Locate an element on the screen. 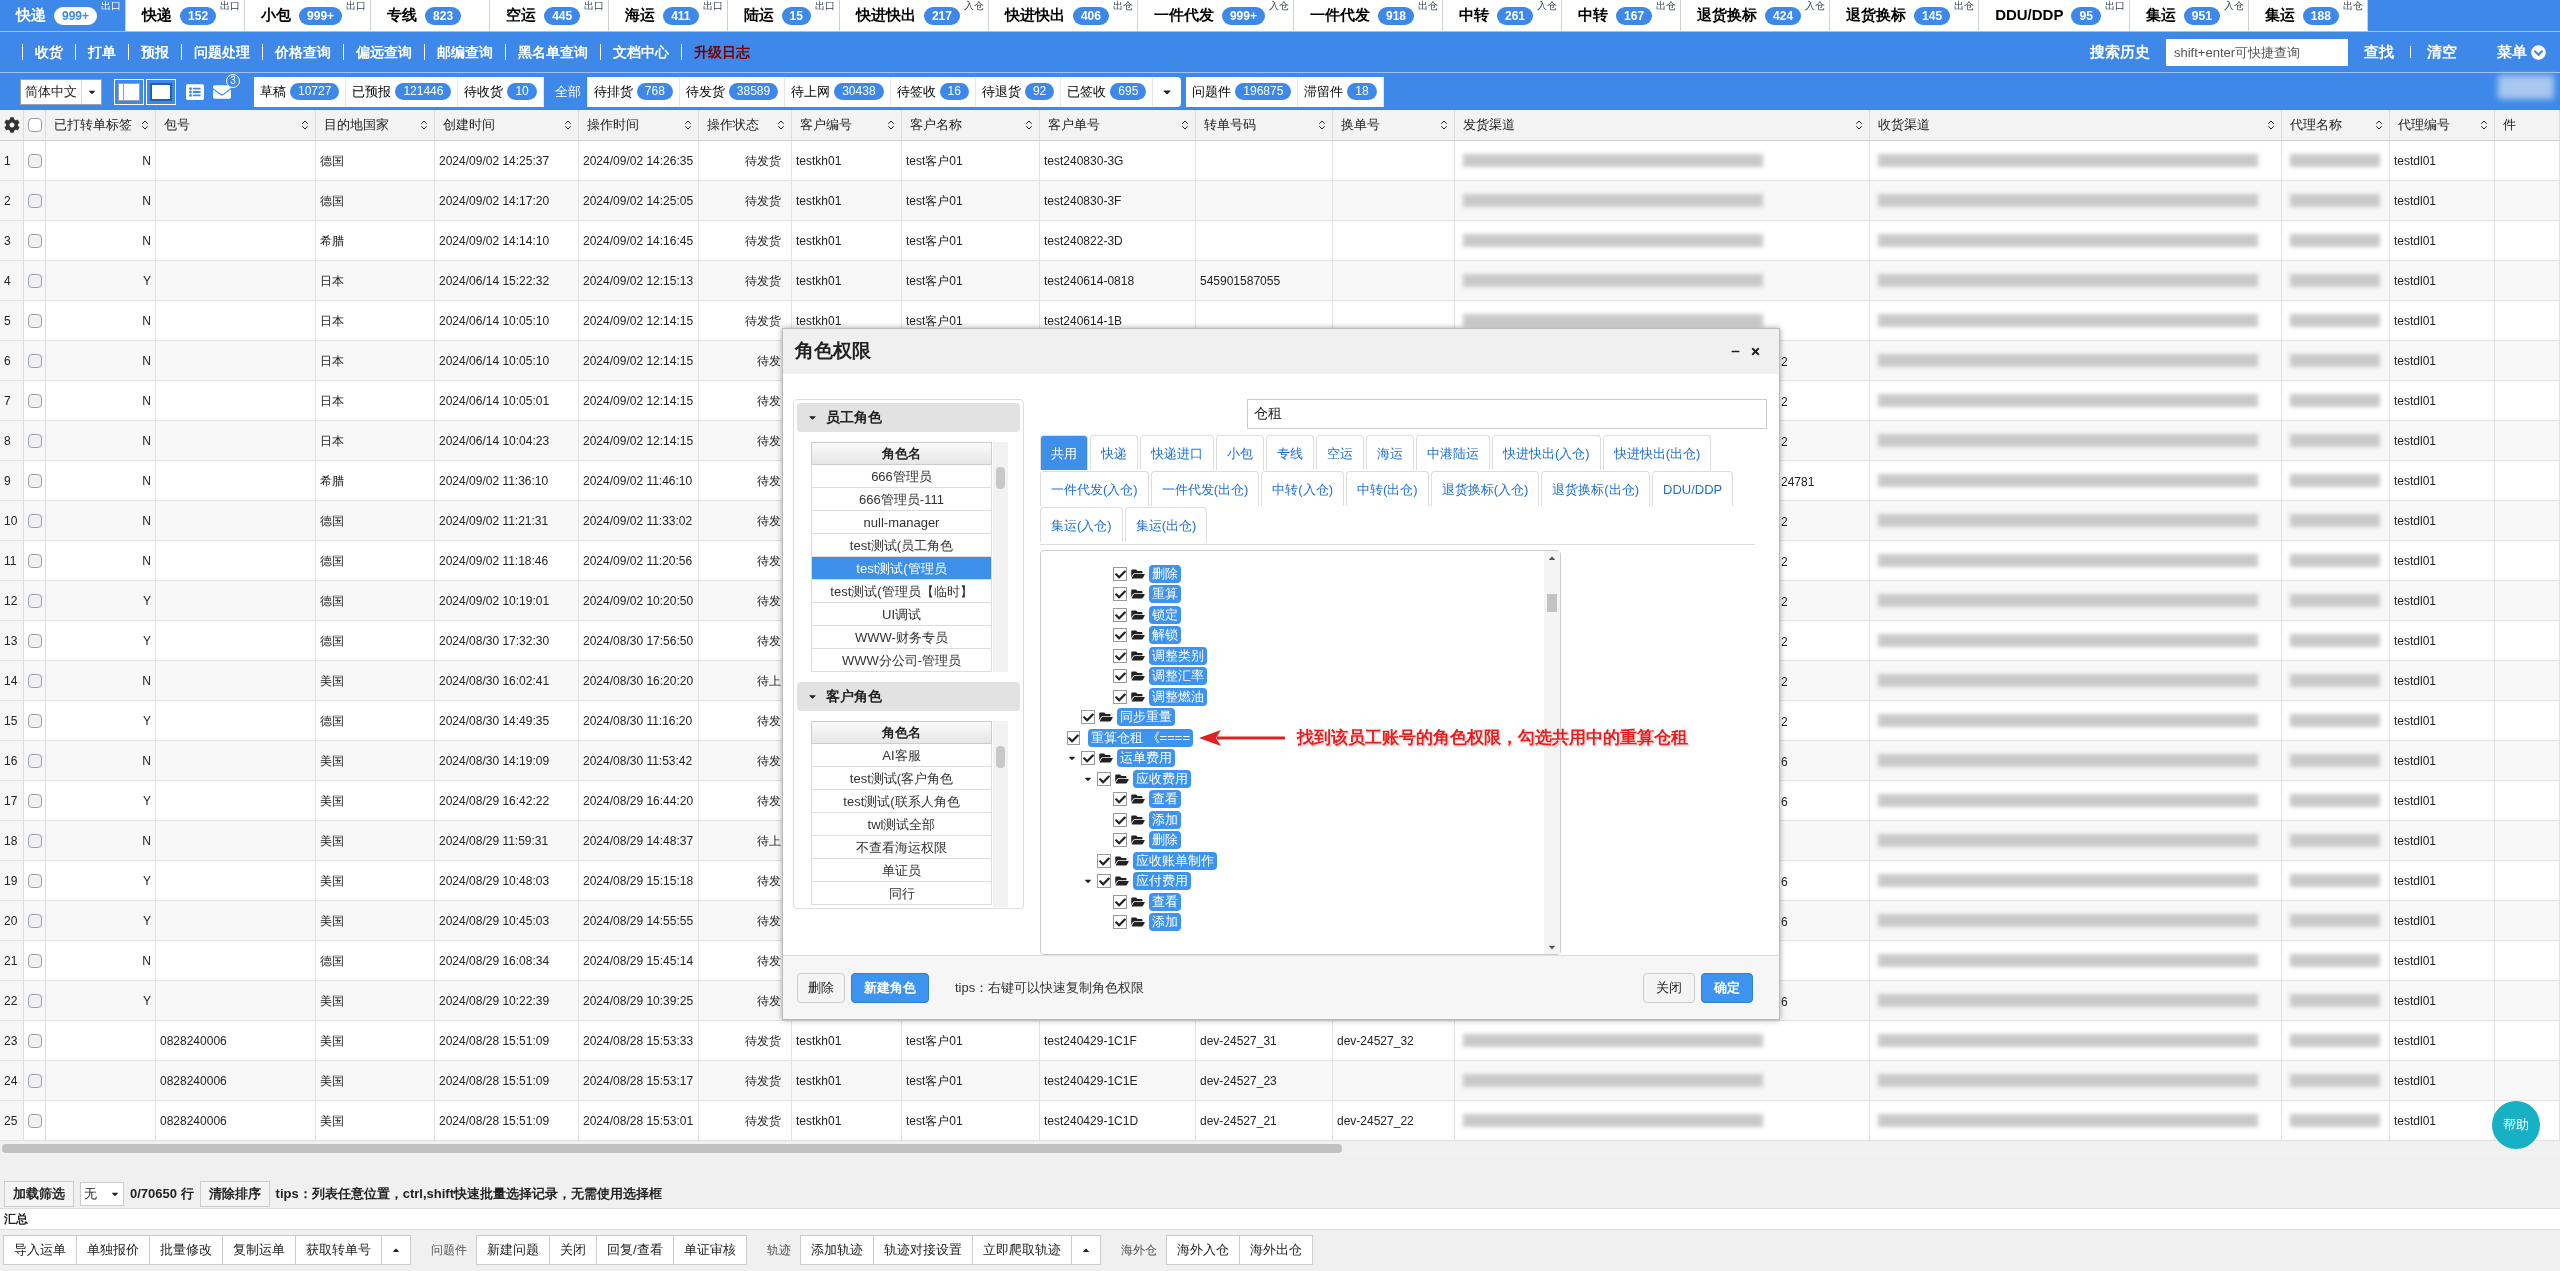  table-cell-text: 0828240006 is located at coordinates (193, 1121).